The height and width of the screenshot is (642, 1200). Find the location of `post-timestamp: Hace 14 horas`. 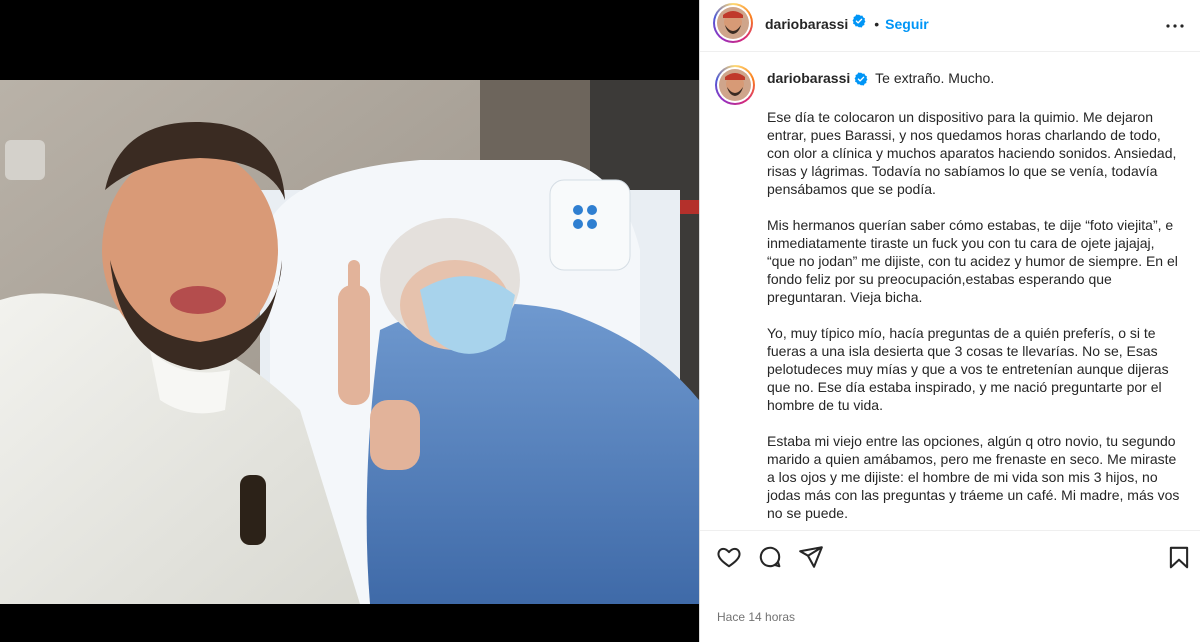

post-timestamp: Hace 14 horas is located at coordinates (756, 617).